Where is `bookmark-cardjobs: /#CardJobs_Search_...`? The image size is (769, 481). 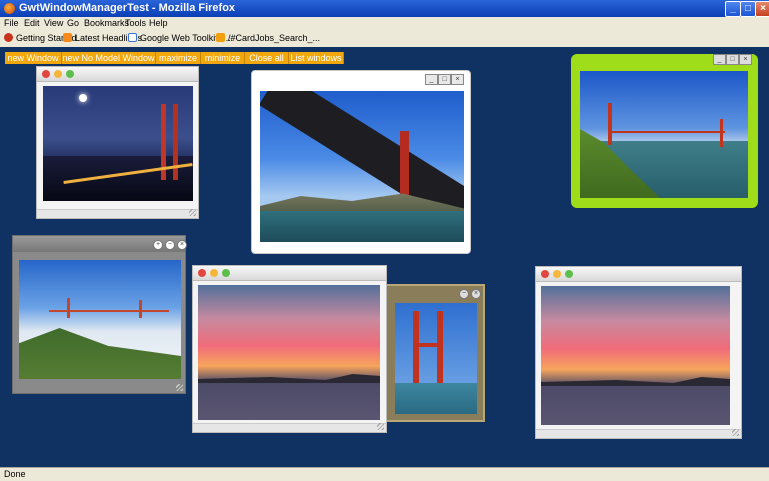
bookmark-cardjobs: /#CardJobs_Search_... is located at coordinates (268, 38).